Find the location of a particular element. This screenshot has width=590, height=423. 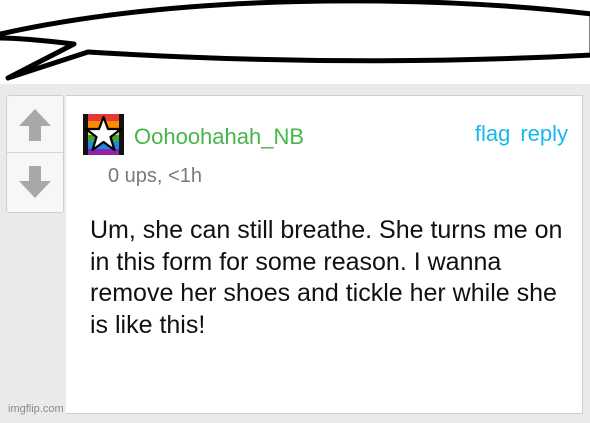

rainbow-star-avatar is located at coordinates (103, 134).